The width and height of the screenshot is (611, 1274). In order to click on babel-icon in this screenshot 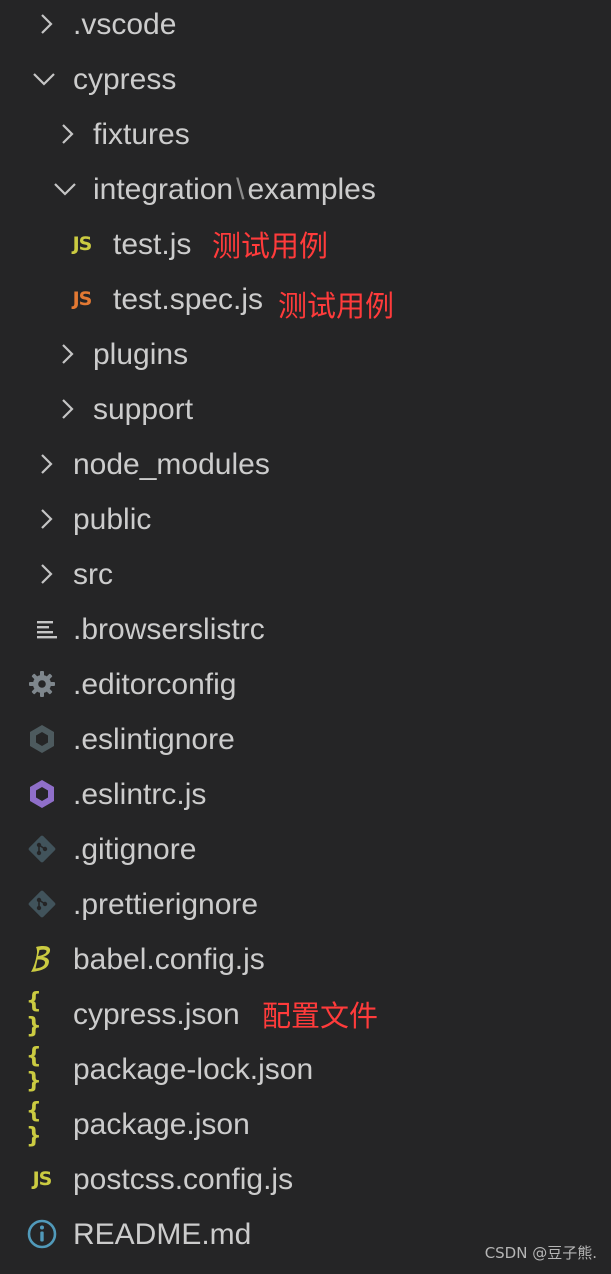, I will do `click(42, 959)`.